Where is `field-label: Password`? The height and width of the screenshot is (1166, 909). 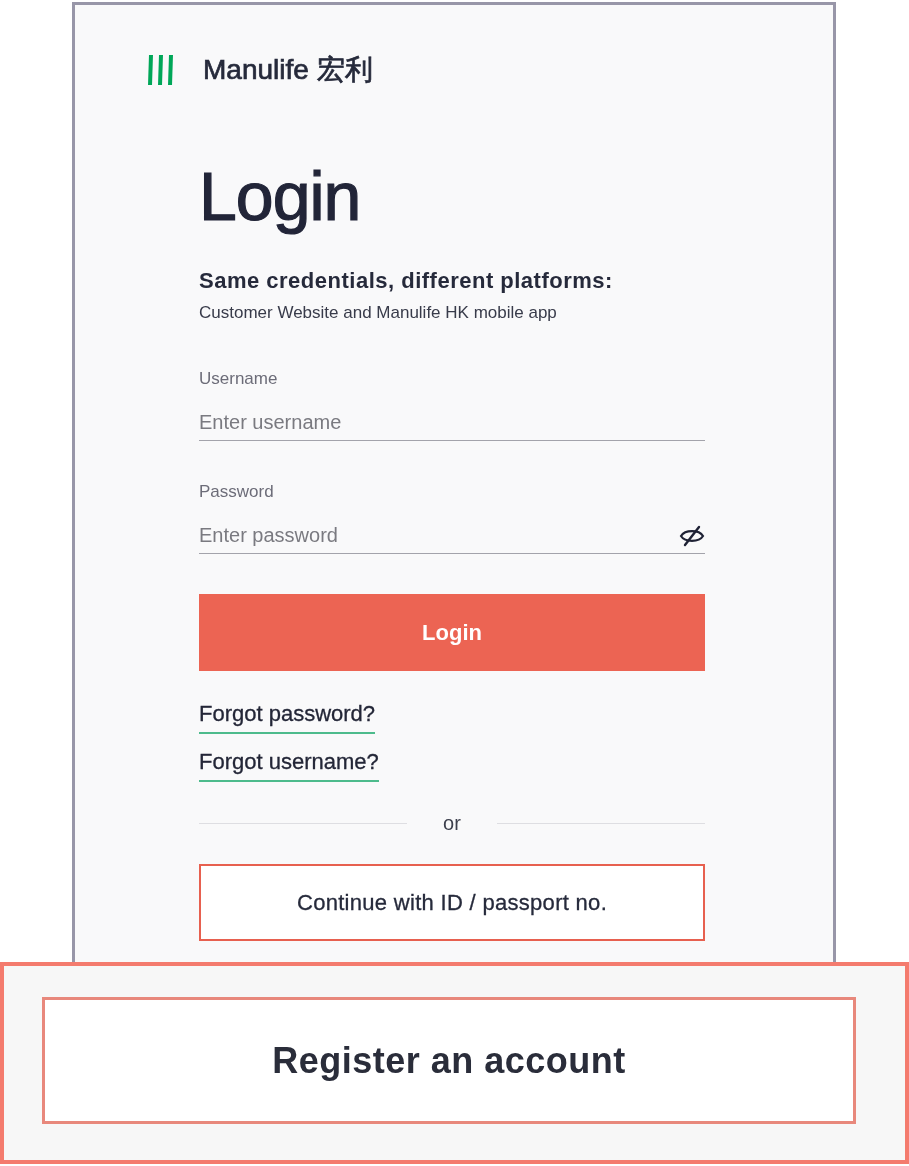 field-label: Password is located at coordinates (236, 492).